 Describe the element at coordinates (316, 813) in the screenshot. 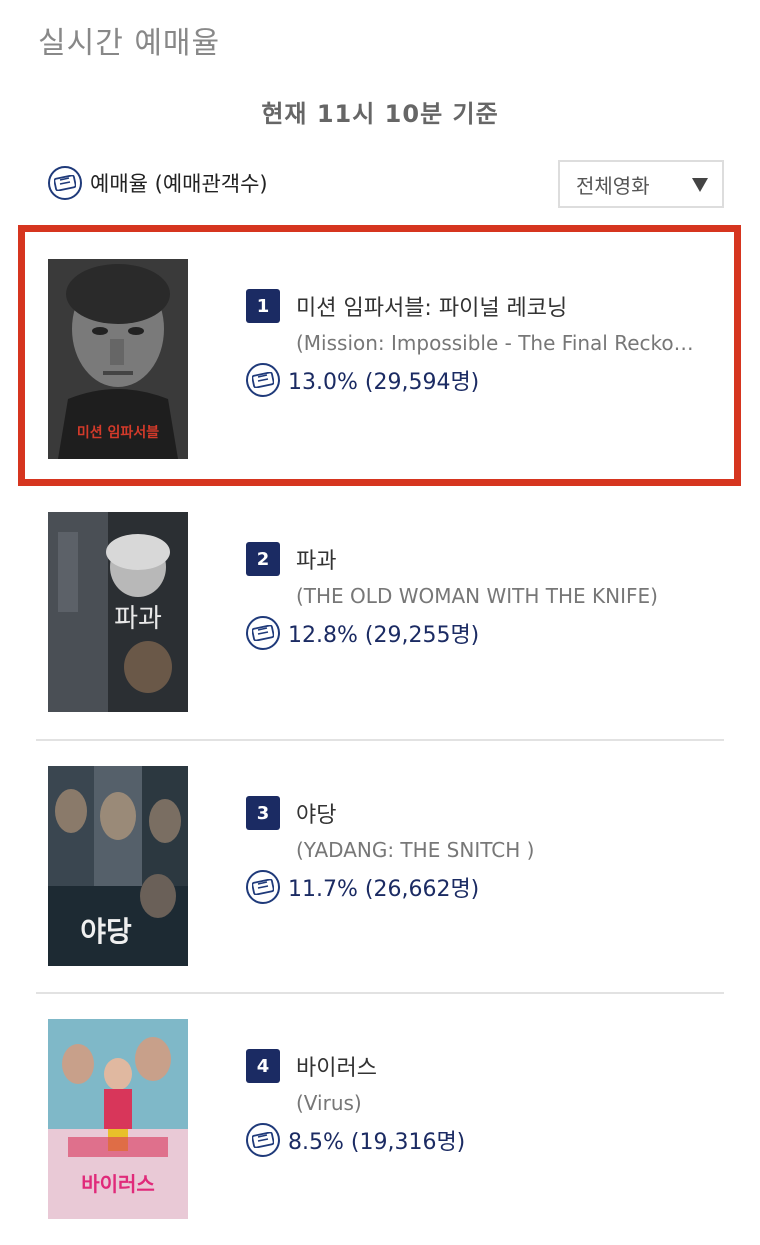

I see `movie-title-ko: 야당` at that location.